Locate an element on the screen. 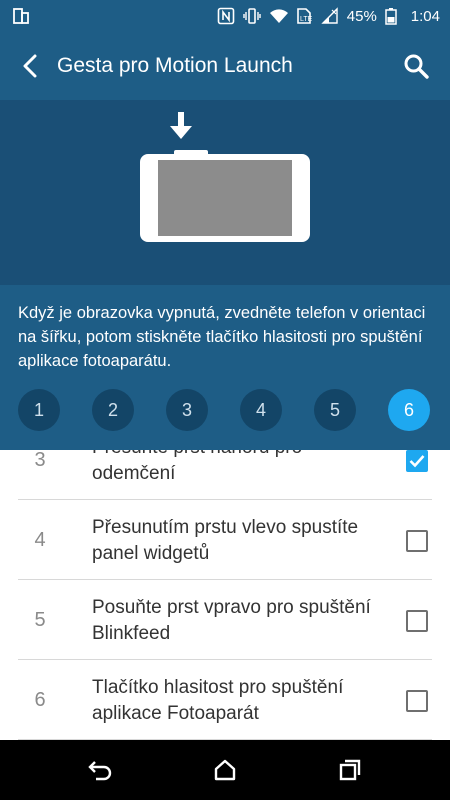  step-5: 5 is located at coordinates (335, 410).